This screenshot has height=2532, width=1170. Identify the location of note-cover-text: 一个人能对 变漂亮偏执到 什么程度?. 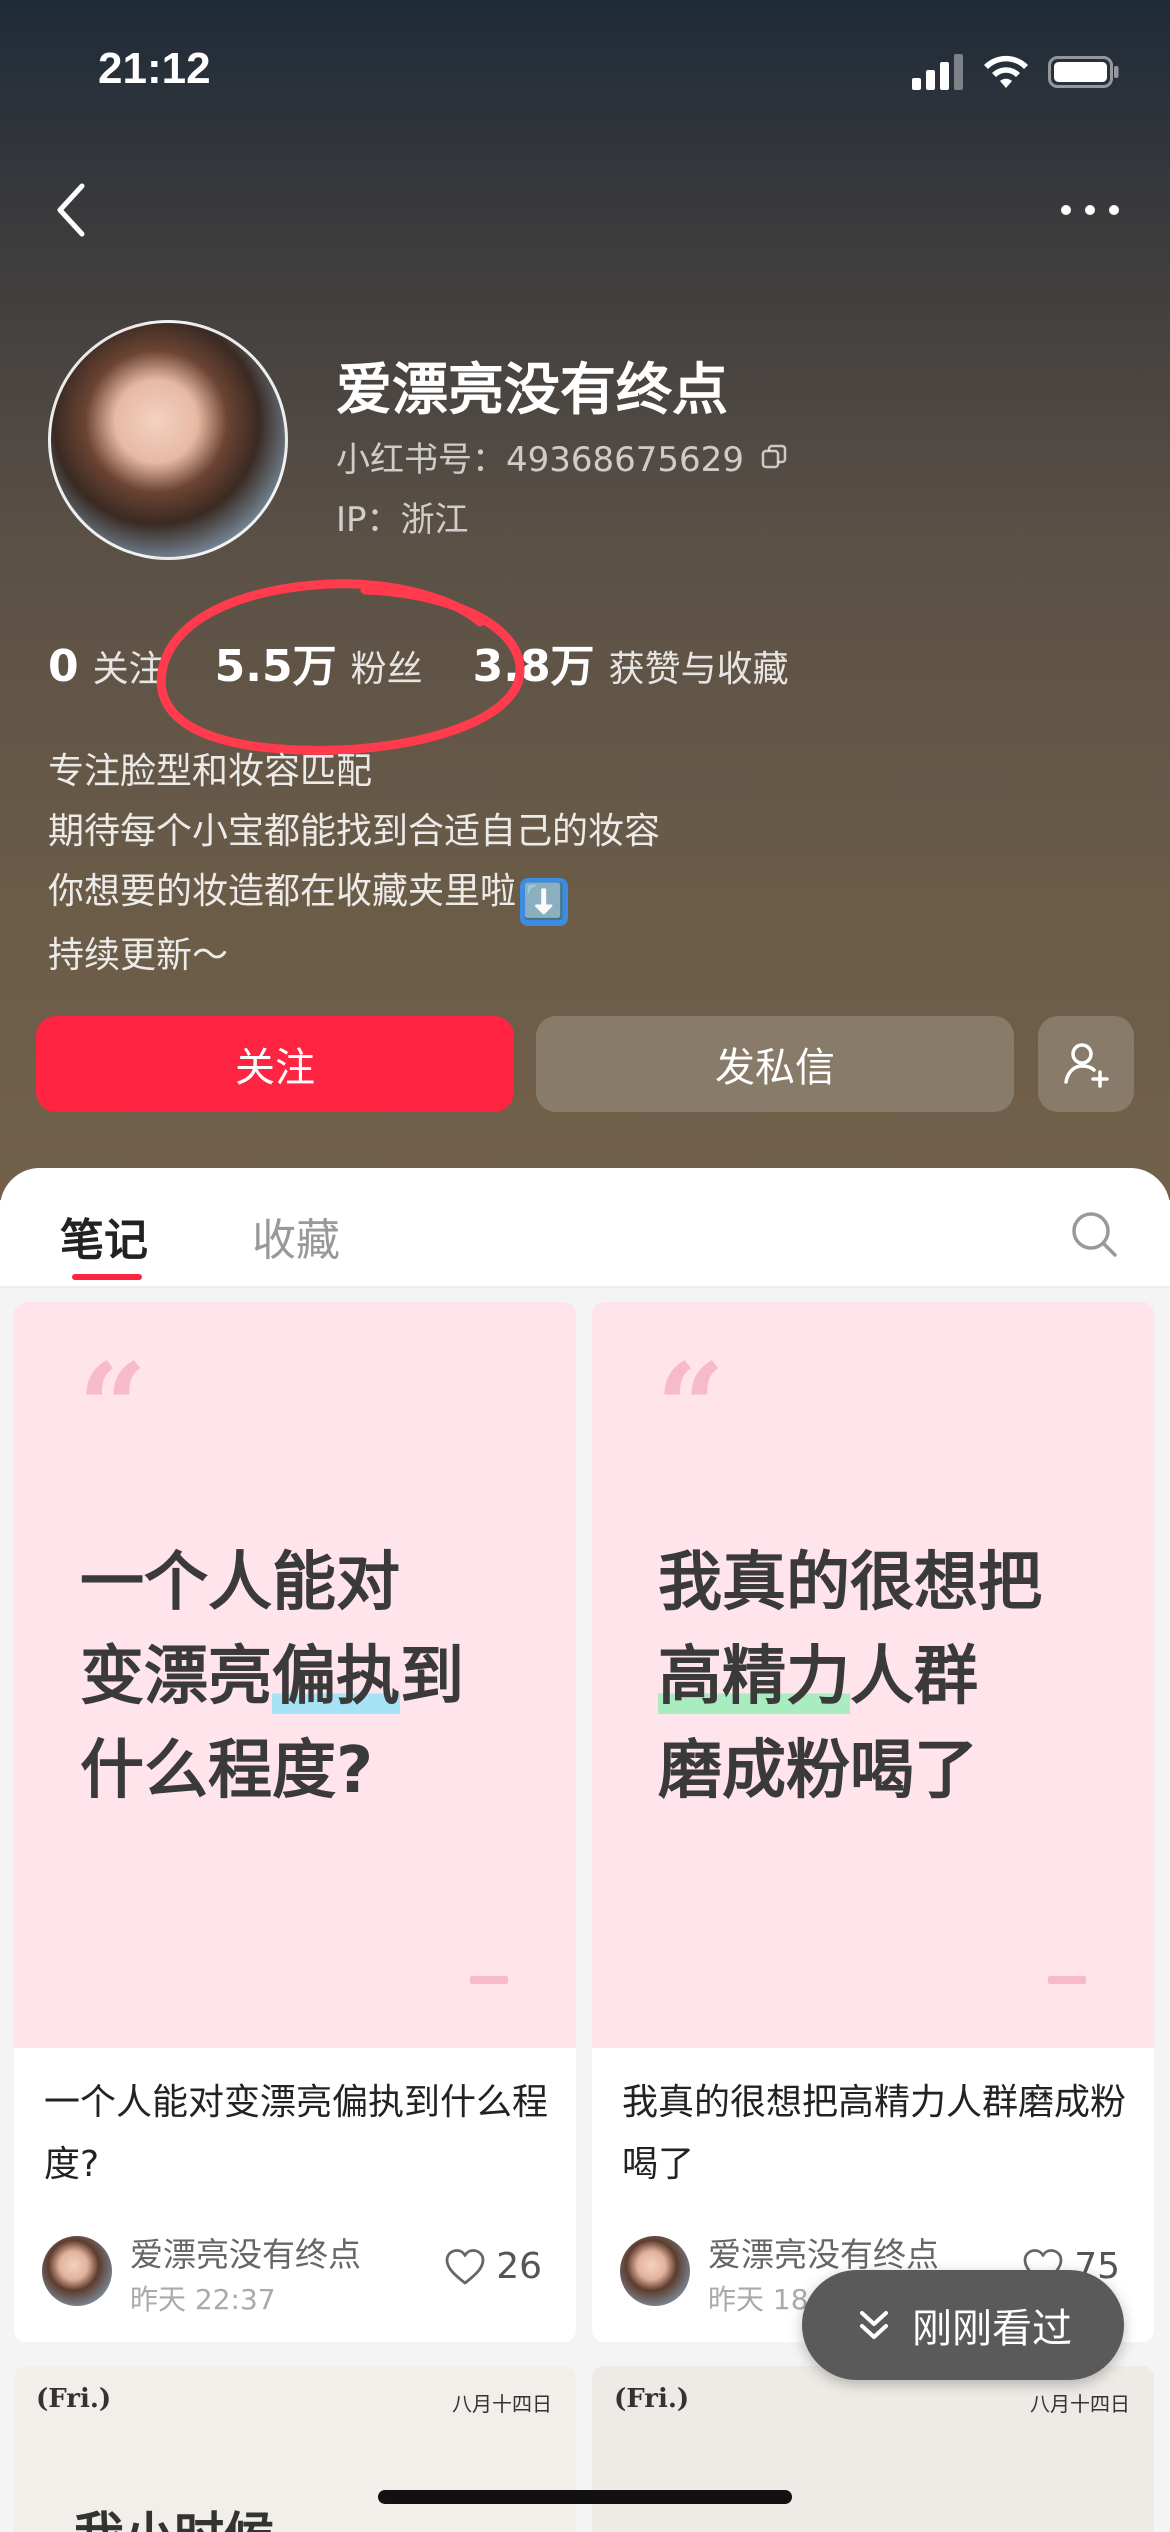
(272, 1677).